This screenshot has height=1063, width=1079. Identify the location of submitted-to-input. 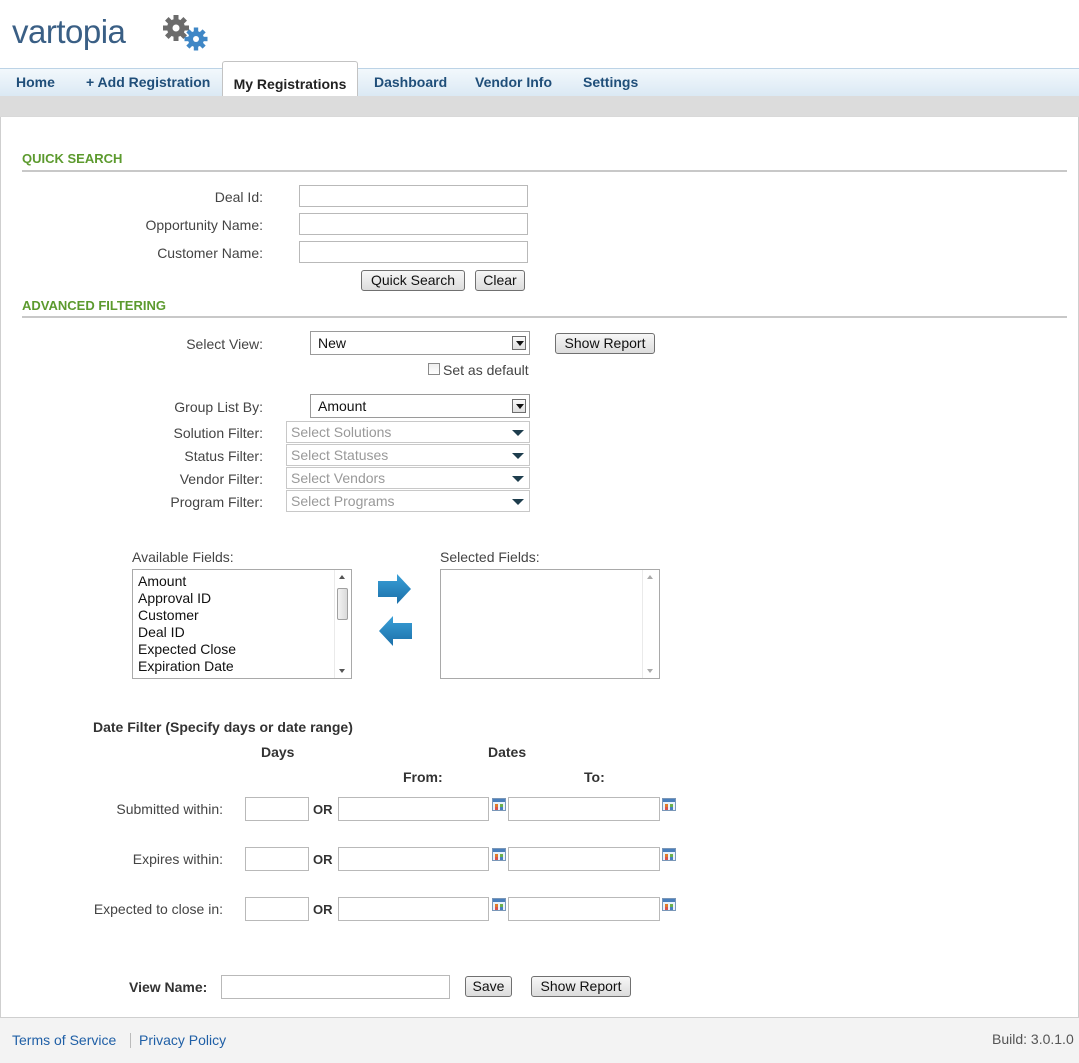
(584, 809).